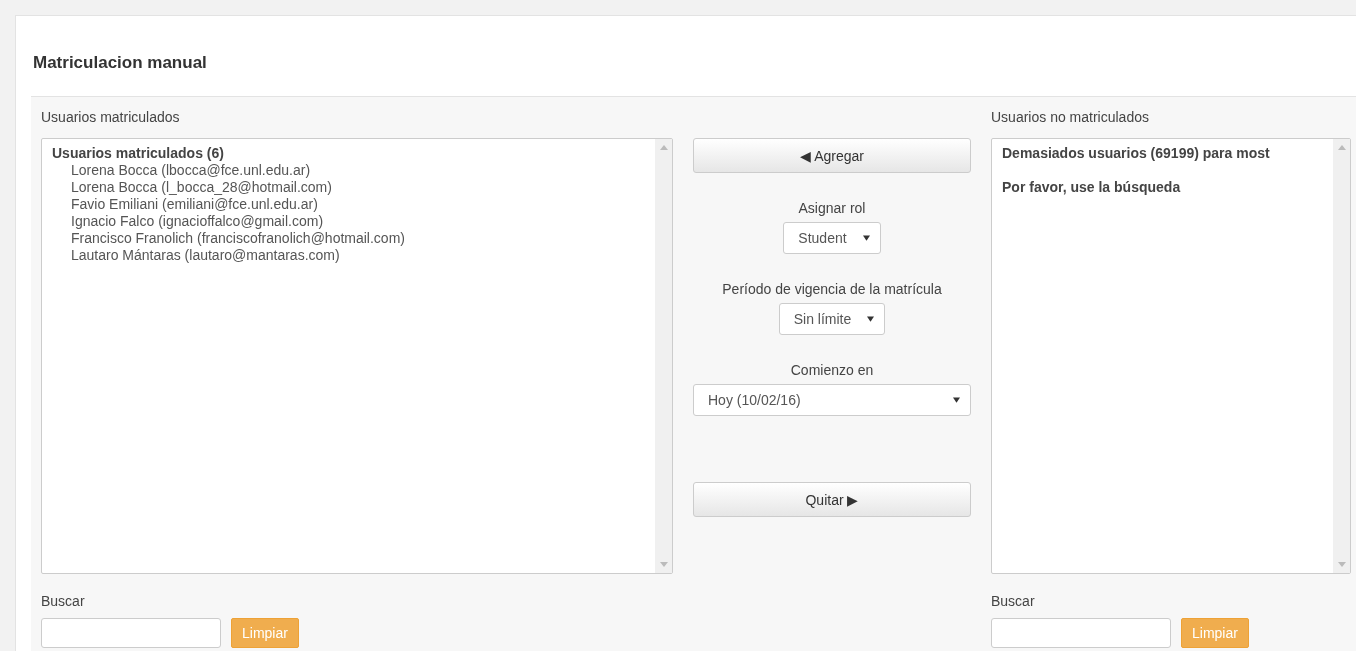 The image size is (1356, 651). Describe the element at coordinates (832, 319) in the screenshot. I see `period-select: Sin límite` at that location.